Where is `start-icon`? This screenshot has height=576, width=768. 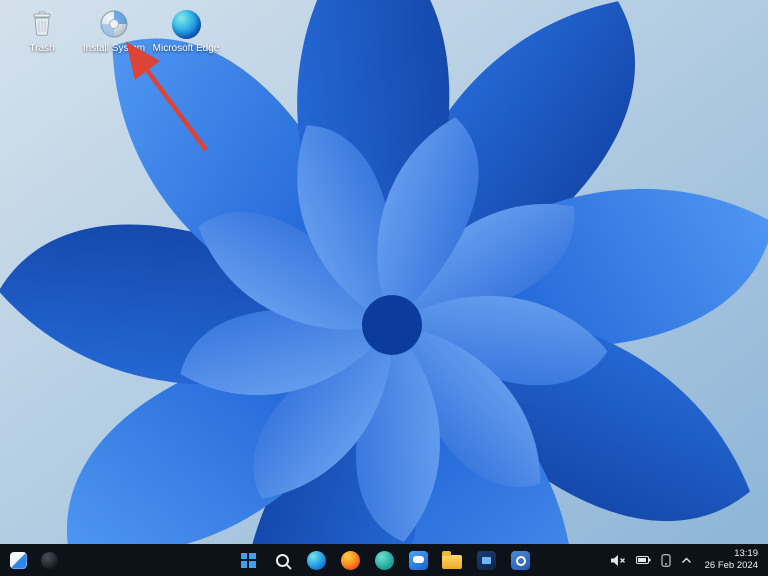 start-icon is located at coordinates (248, 560).